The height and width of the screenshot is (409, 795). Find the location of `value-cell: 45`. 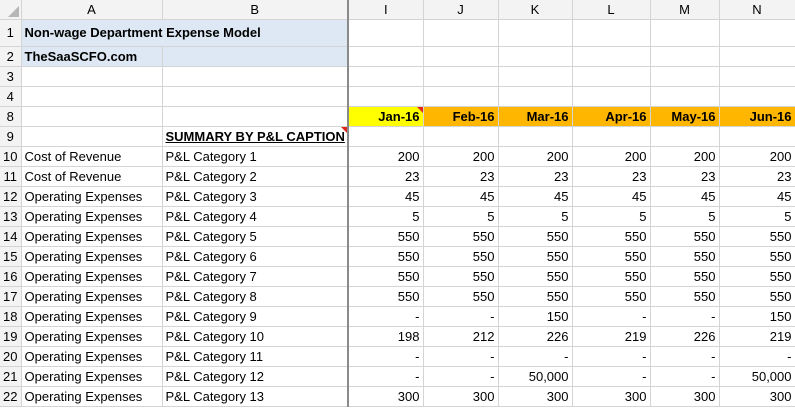

value-cell: 45 is located at coordinates (757, 196).